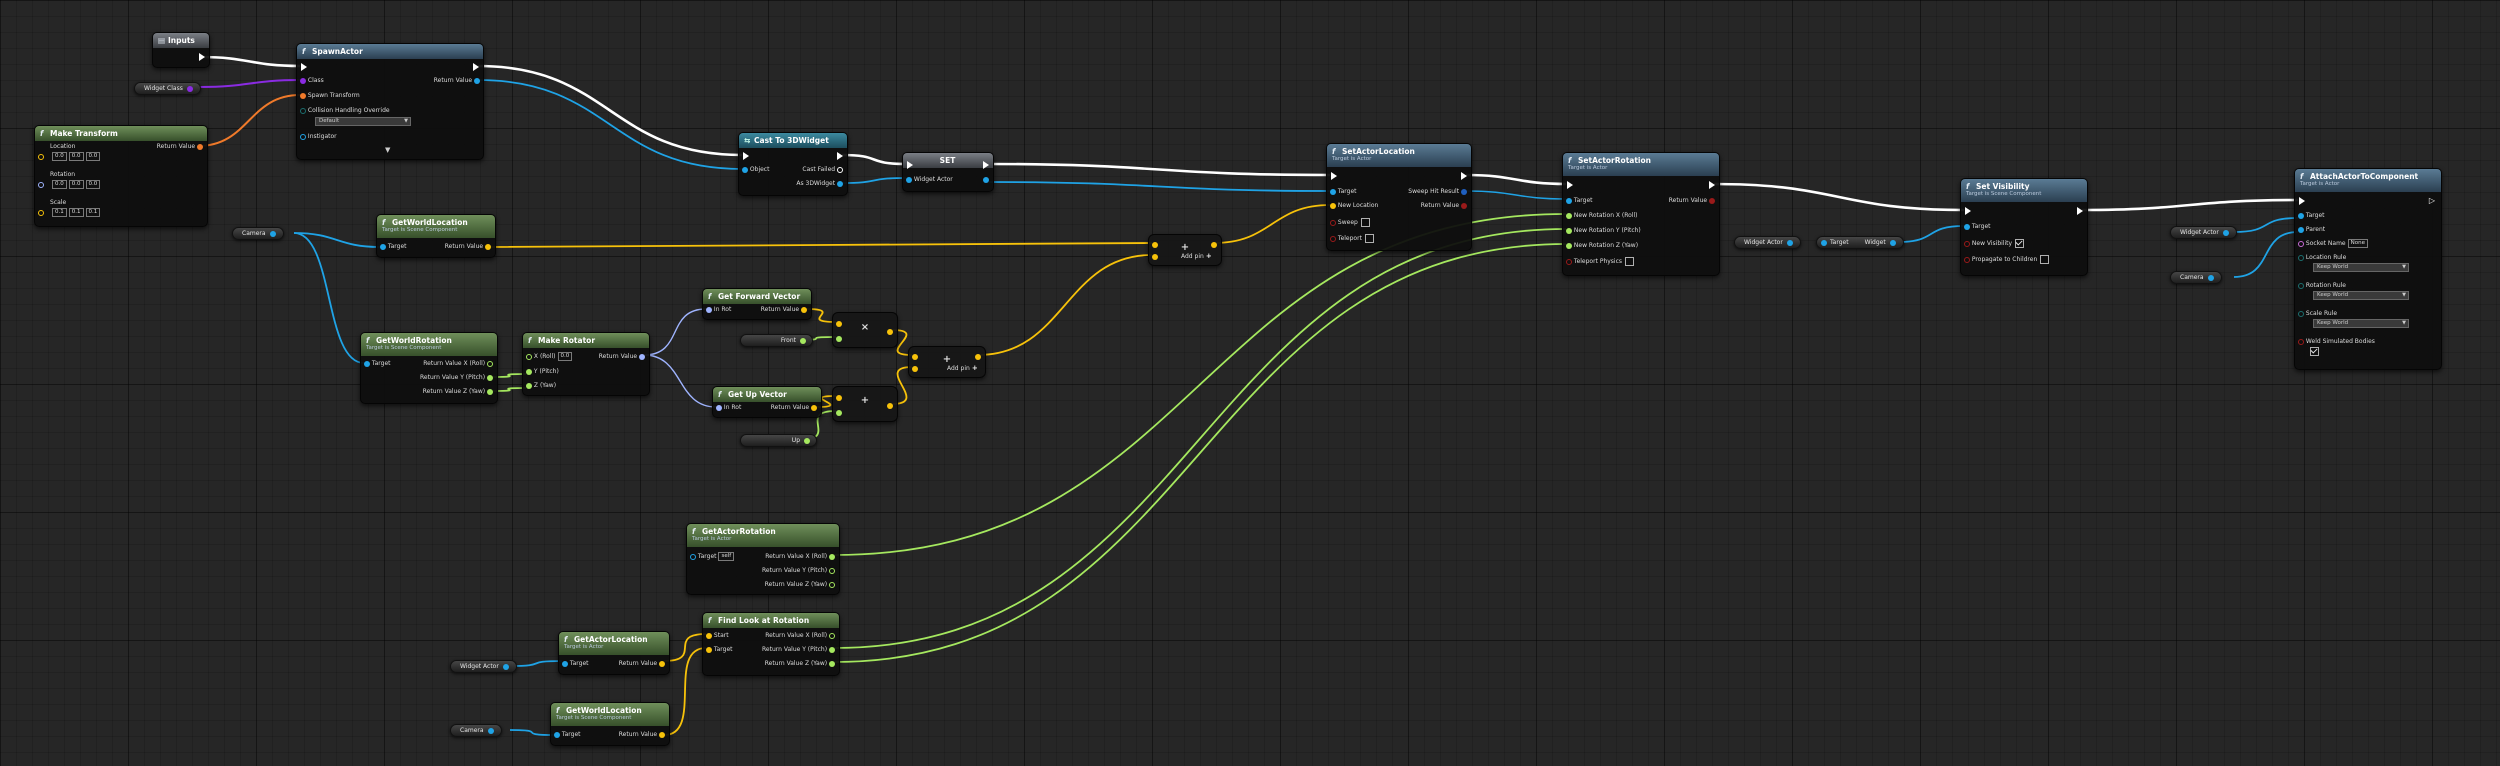 This screenshot has height=766, width=2500. I want to click on socket-name-field: None, so click(2357, 243).